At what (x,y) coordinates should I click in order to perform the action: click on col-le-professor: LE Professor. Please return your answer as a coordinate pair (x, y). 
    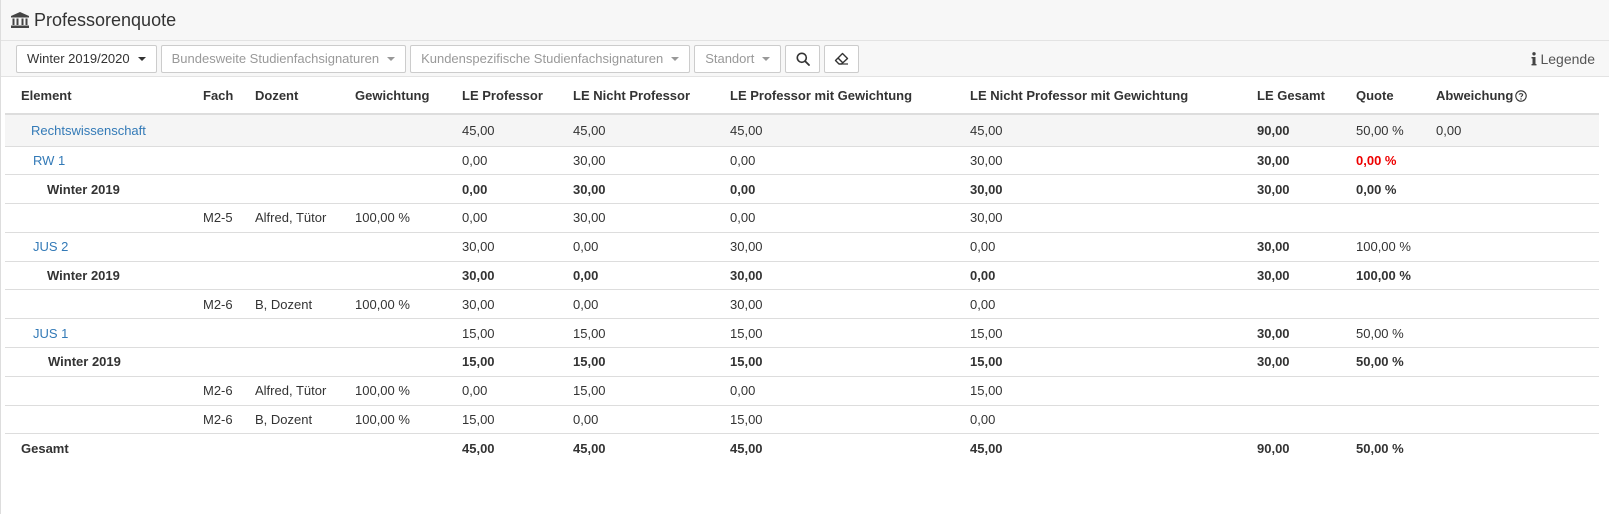
    Looking at the image, I should click on (501, 96).